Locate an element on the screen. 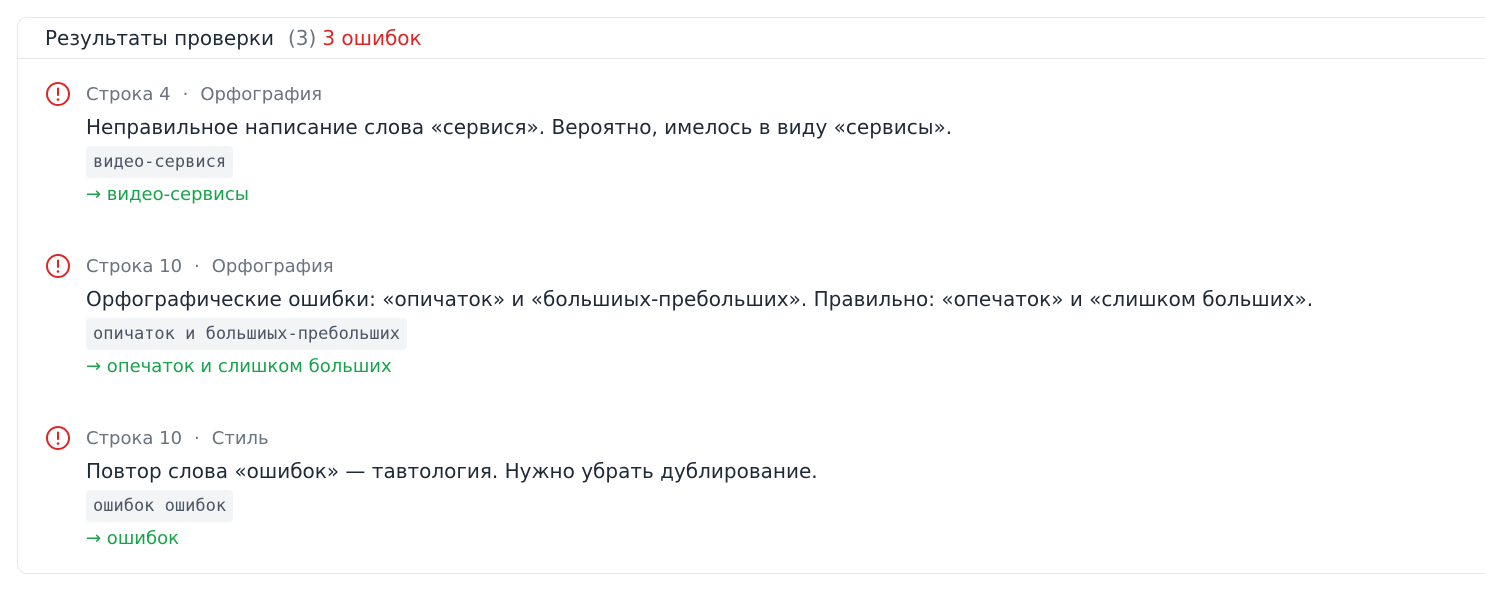  issue-fix-suggestion: → ошибок is located at coordinates (785, 538).